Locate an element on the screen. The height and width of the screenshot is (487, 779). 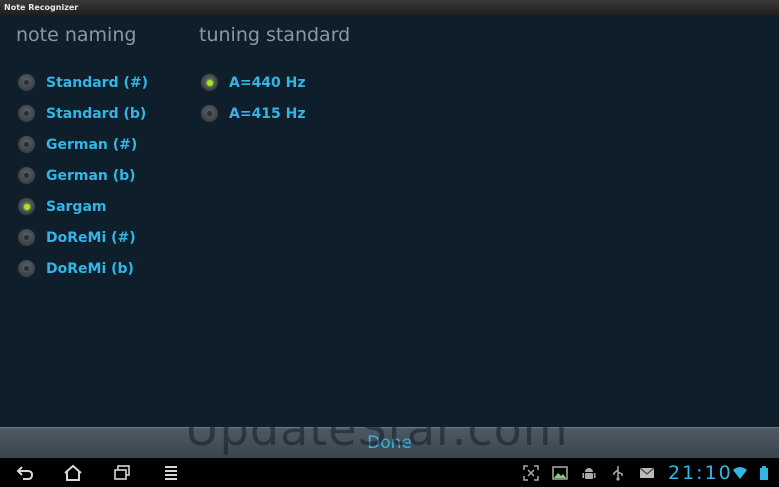
radio-doremi-sharp: DoReMi (#) is located at coordinates (82, 237).